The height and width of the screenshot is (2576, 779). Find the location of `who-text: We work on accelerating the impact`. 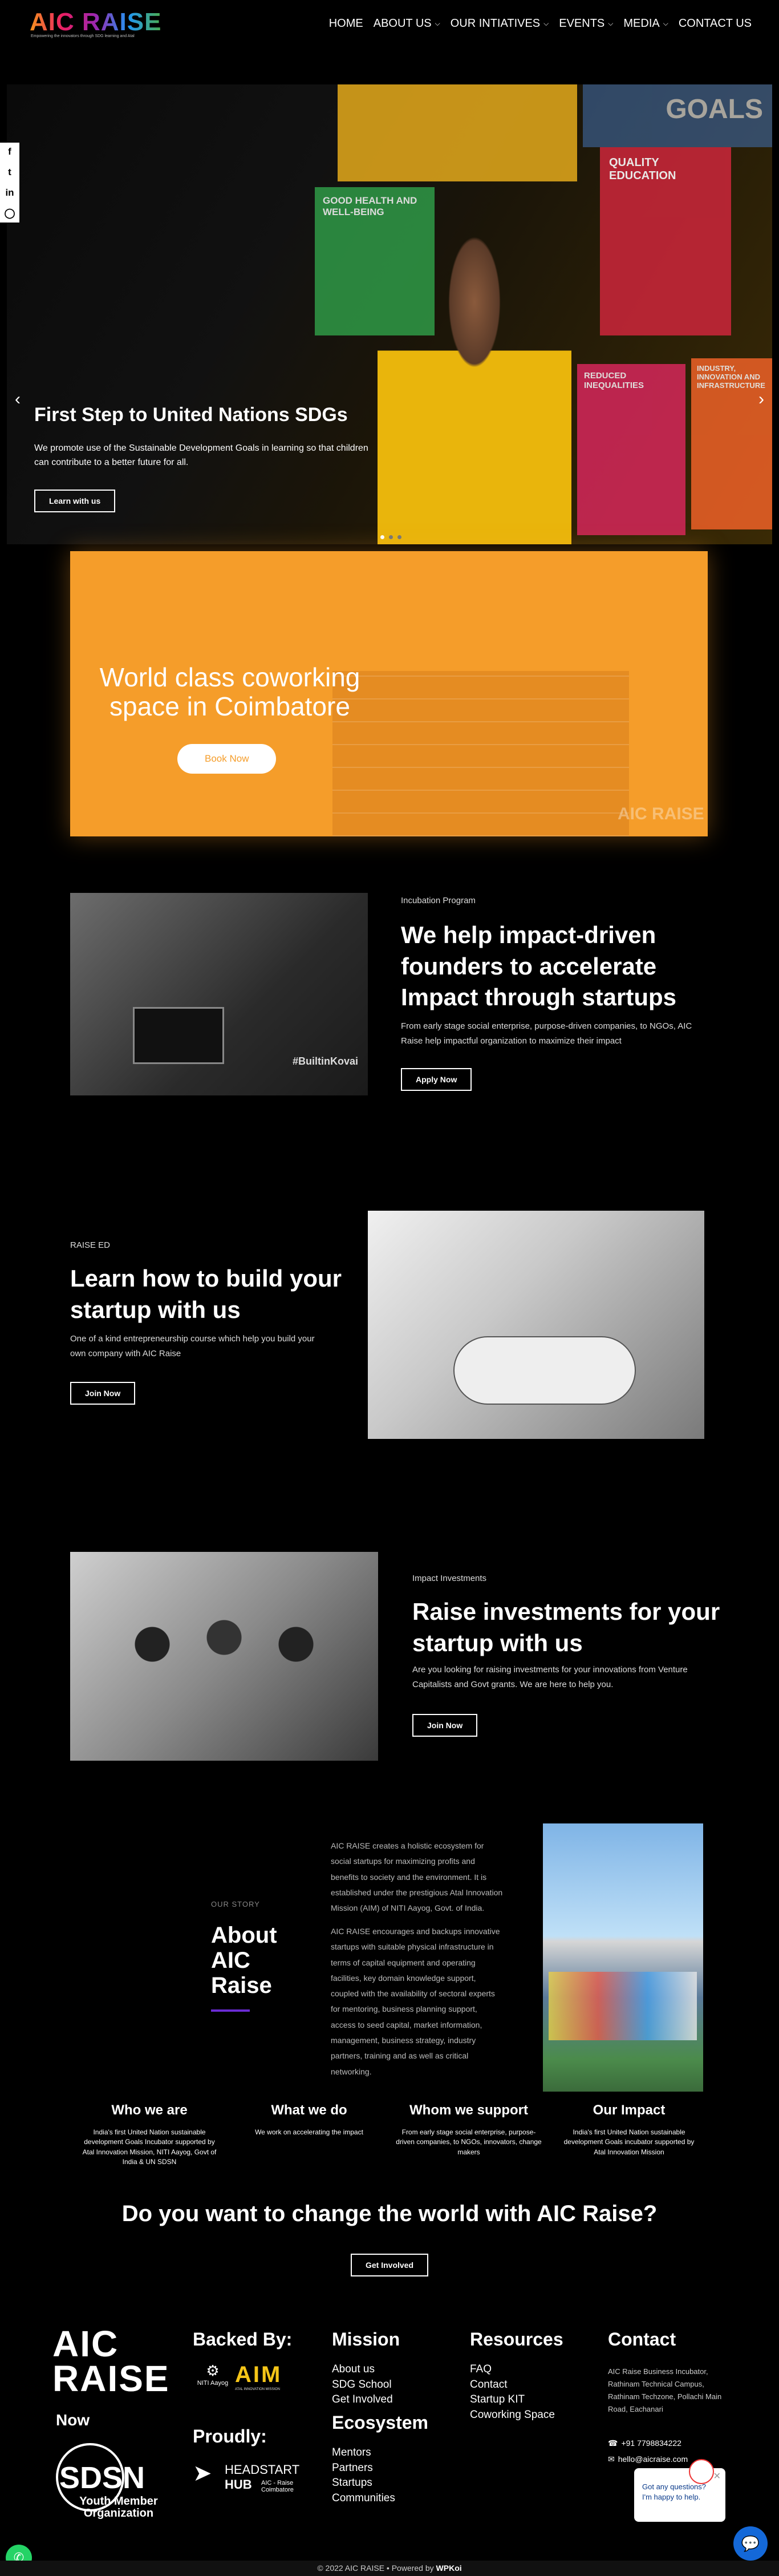

who-text: We work on accelerating the impact is located at coordinates (309, 2132).